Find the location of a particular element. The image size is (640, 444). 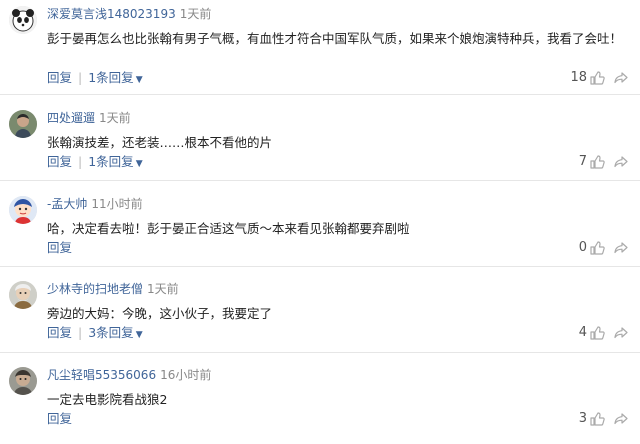

panda-avatar-icon is located at coordinates (23, 20).